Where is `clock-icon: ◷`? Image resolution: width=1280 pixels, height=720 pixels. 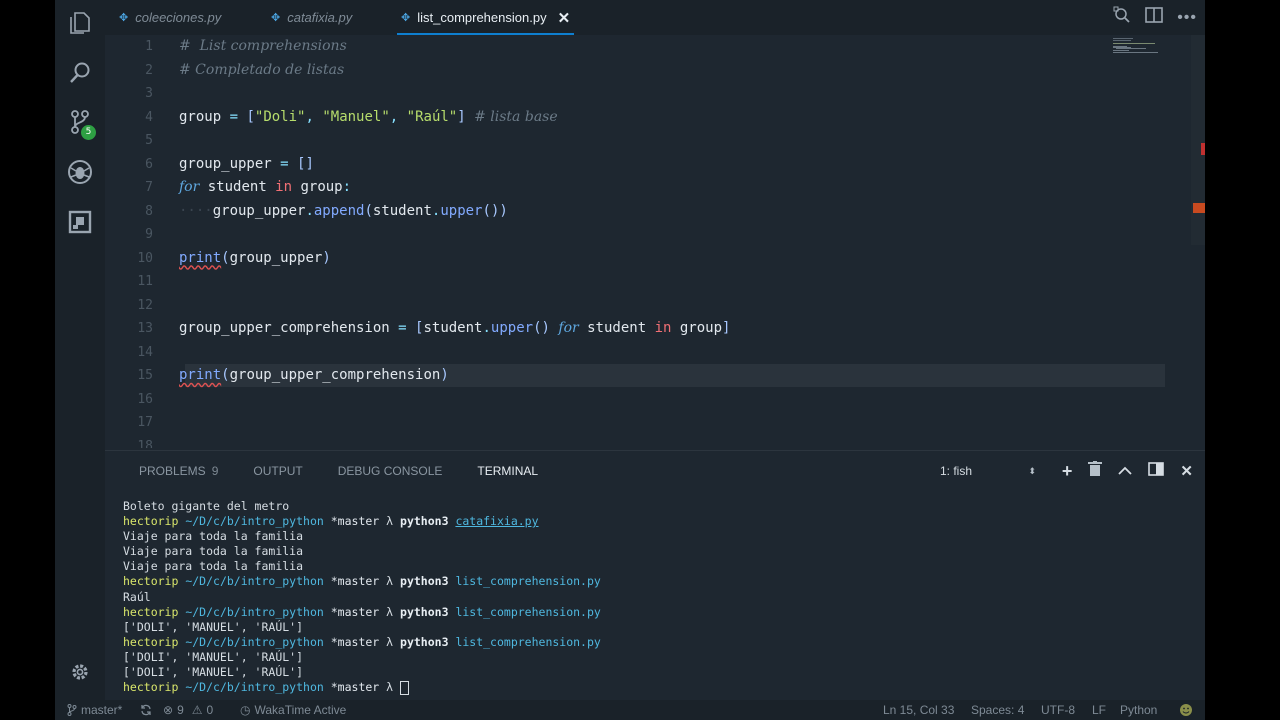 clock-icon: ◷ is located at coordinates (245, 710).